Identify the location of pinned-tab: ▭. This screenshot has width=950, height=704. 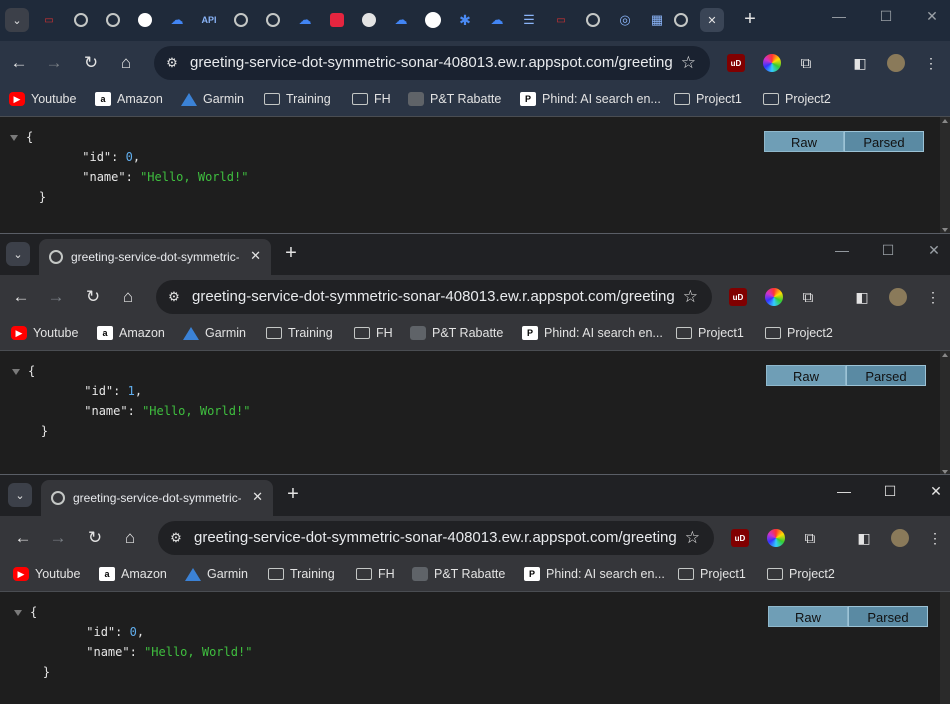
(49, 20).